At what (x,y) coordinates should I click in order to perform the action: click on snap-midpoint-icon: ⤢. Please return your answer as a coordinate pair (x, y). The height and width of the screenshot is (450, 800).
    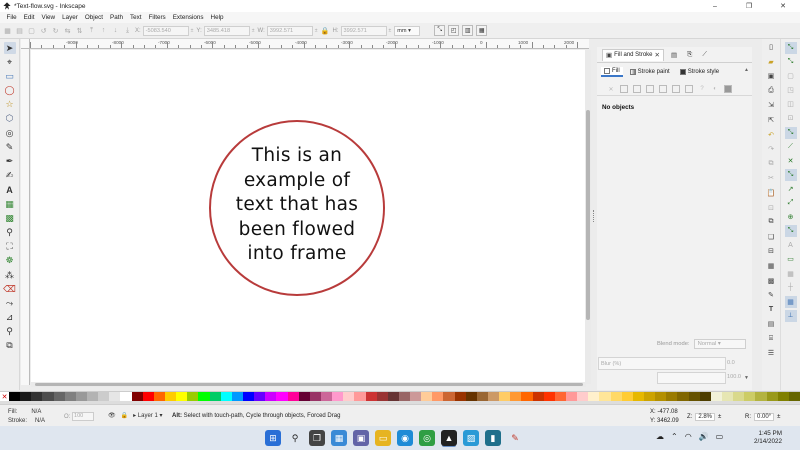
    Looking at the image, I should click on (791, 203).